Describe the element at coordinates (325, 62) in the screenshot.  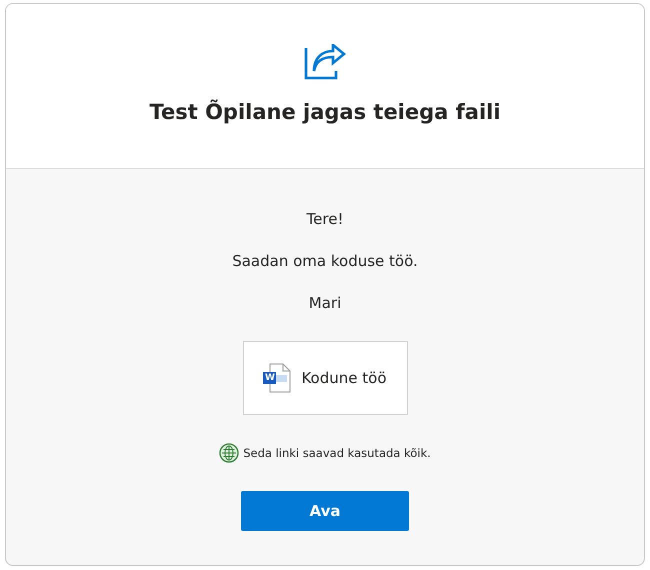
I see `share-arrow-icon` at that location.